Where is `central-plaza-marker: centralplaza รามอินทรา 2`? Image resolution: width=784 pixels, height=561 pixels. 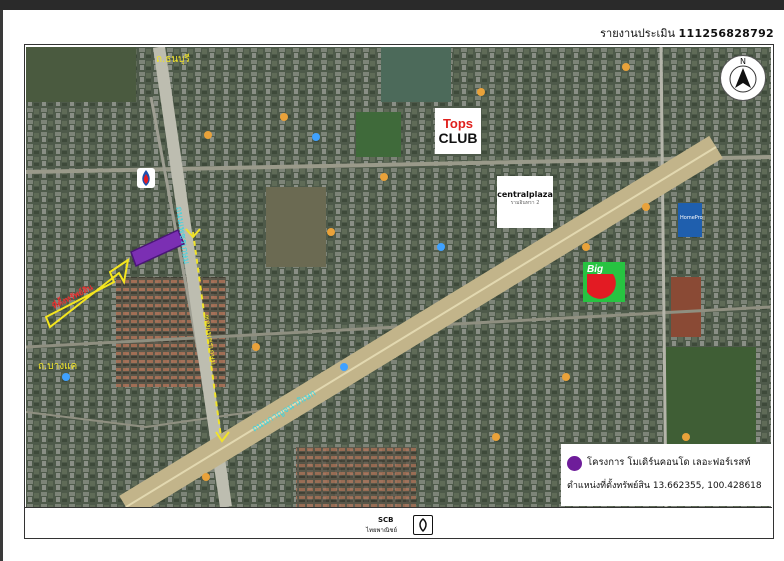 central-plaza-marker: centralplaza รามอินทรา 2 is located at coordinates (525, 202).